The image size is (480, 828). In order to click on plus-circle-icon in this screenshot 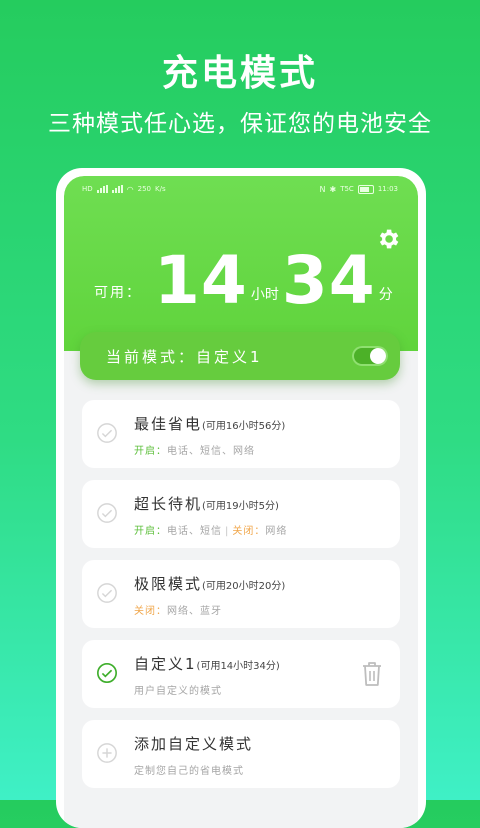, I will do `click(107, 753)`.